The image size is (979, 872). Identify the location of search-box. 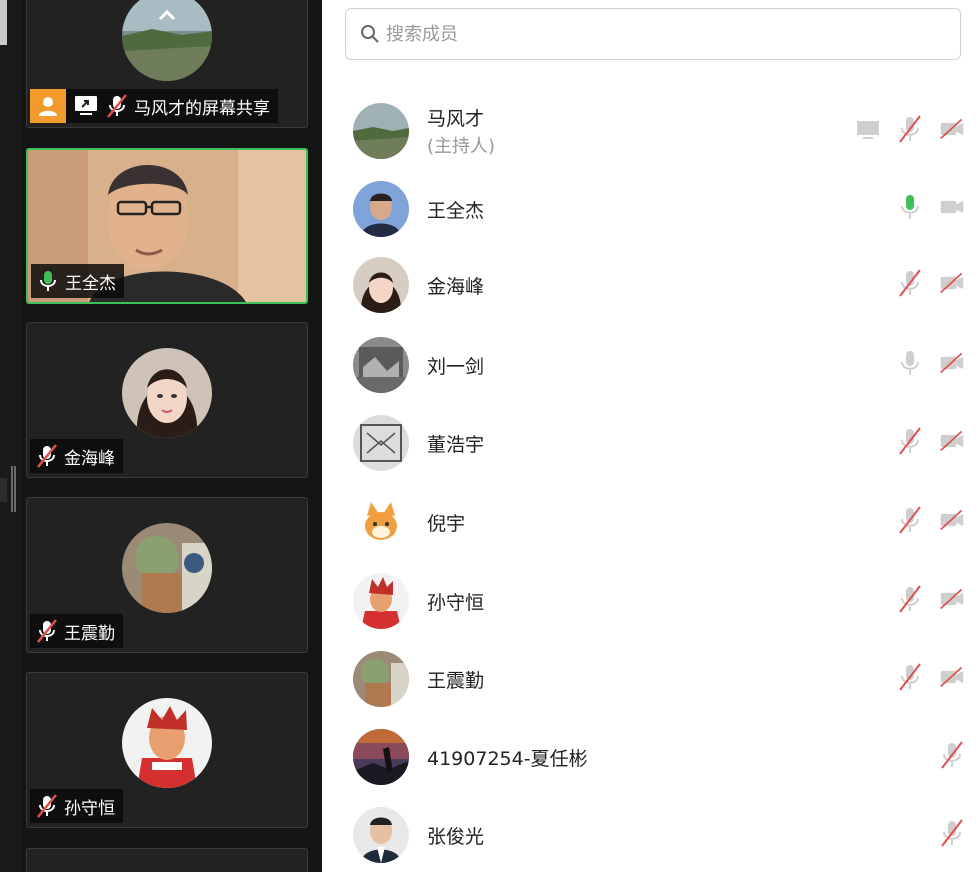
(653, 34).